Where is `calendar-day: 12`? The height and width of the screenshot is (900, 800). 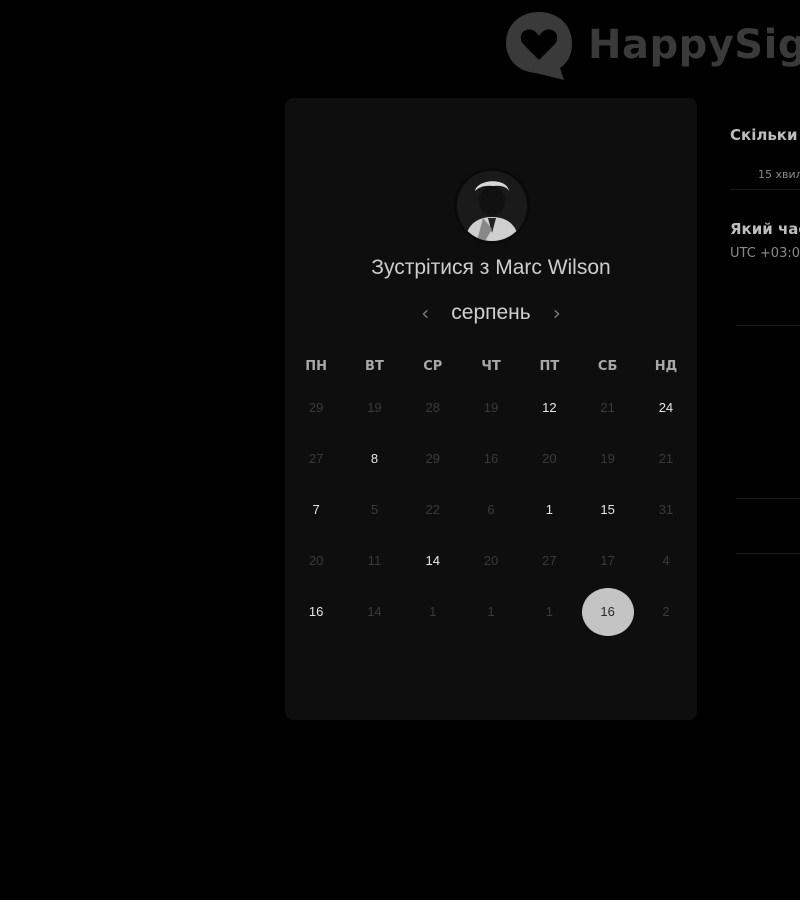 calendar-day: 12 is located at coordinates (549, 407).